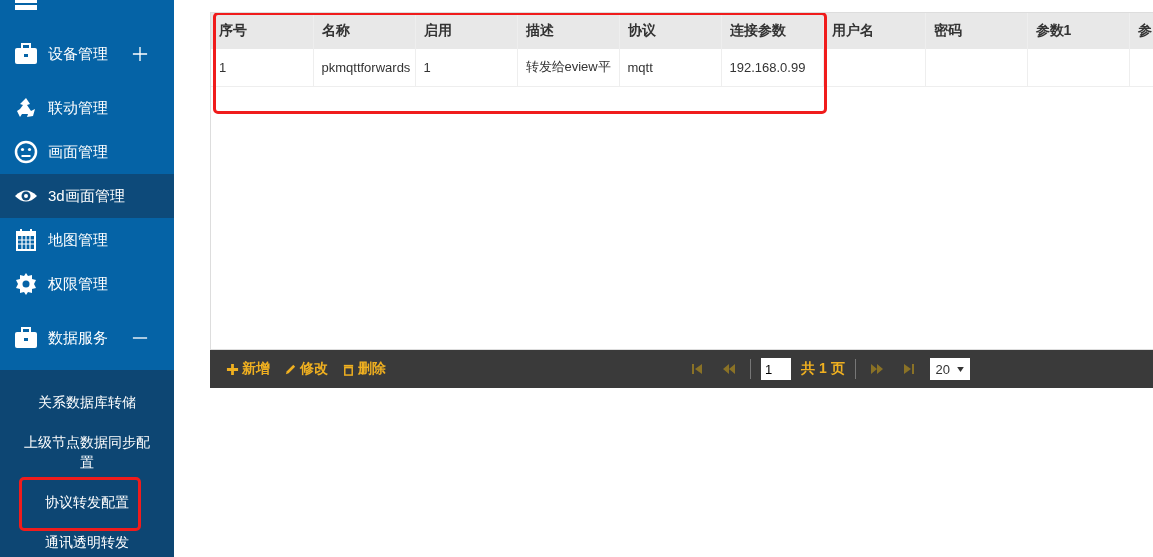 This screenshot has width=1153, height=557. I want to click on toolbar-button: 删除, so click(364, 369).